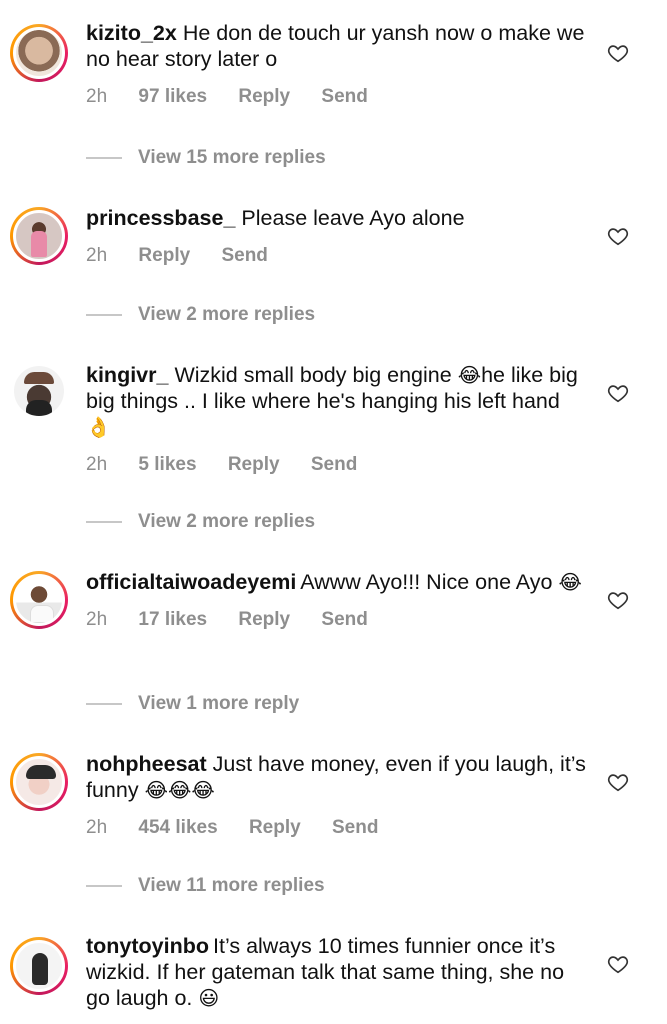 Image resolution: width=667 pixels, height=1024 pixels. I want to click on username: nohpheesat, so click(146, 764).